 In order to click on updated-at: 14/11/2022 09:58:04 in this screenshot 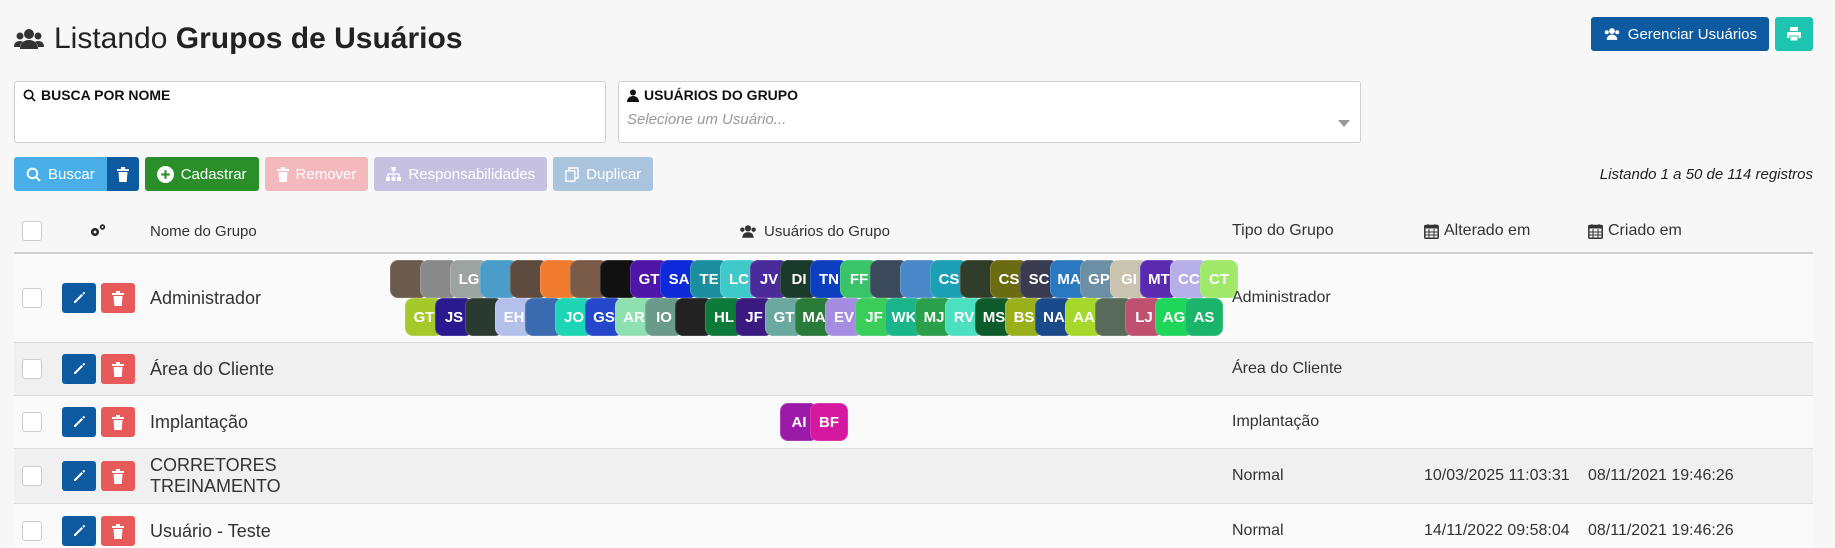, I will do `click(1497, 530)`.